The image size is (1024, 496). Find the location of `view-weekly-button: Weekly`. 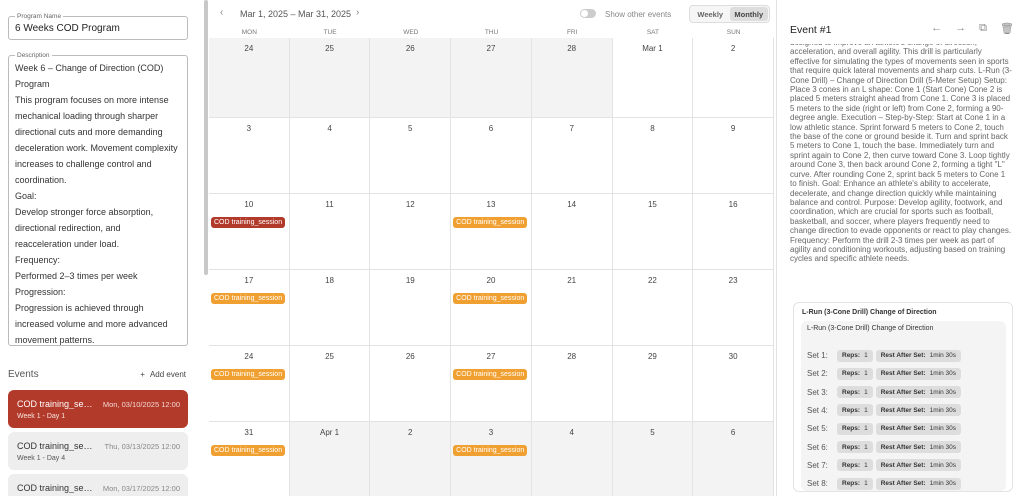

view-weekly-button: Weekly is located at coordinates (710, 14).